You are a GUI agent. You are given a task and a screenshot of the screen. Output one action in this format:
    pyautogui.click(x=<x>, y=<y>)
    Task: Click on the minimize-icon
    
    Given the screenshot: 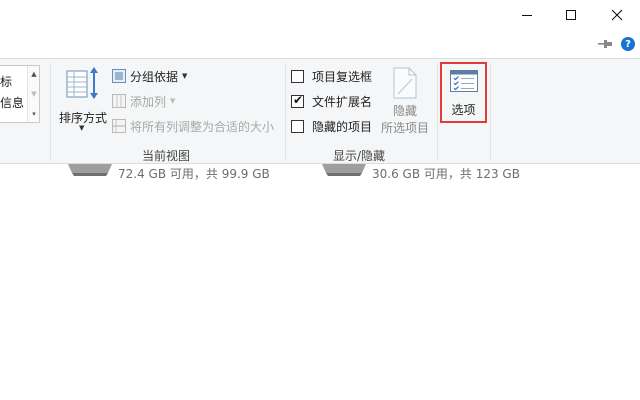 What is the action you would take?
    pyautogui.click(x=527, y=15)
    